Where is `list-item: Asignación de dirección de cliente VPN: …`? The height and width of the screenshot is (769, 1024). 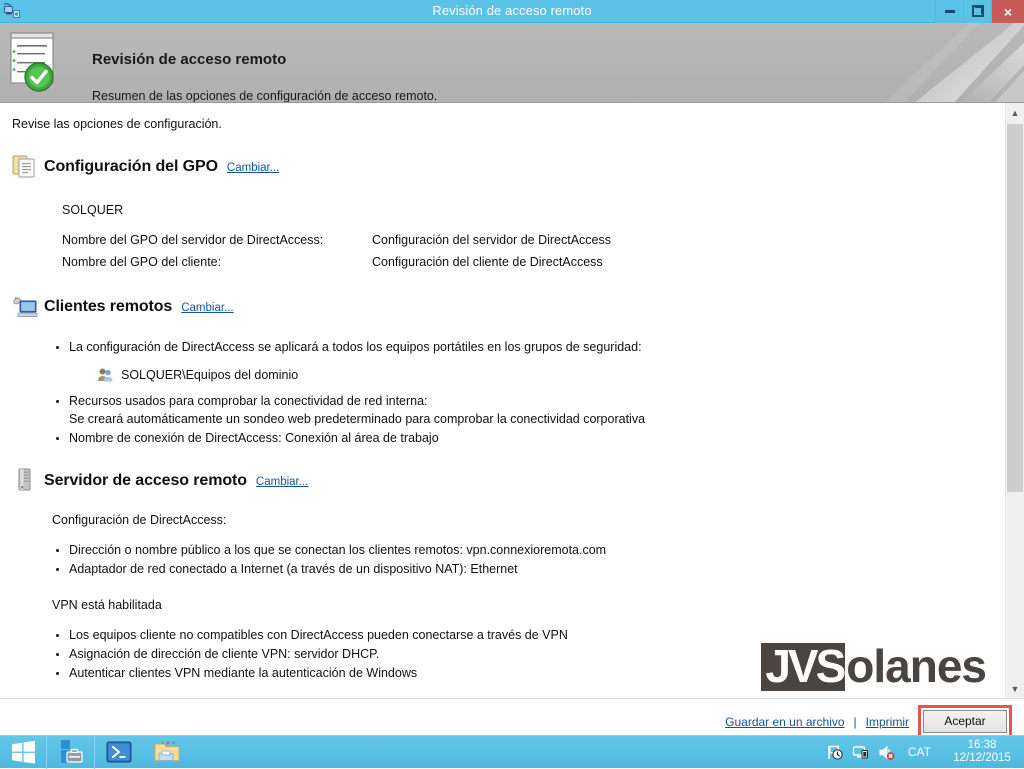
list-item: Asignación de dirección de cliente VPN: … is located at coordinates (521, 654).